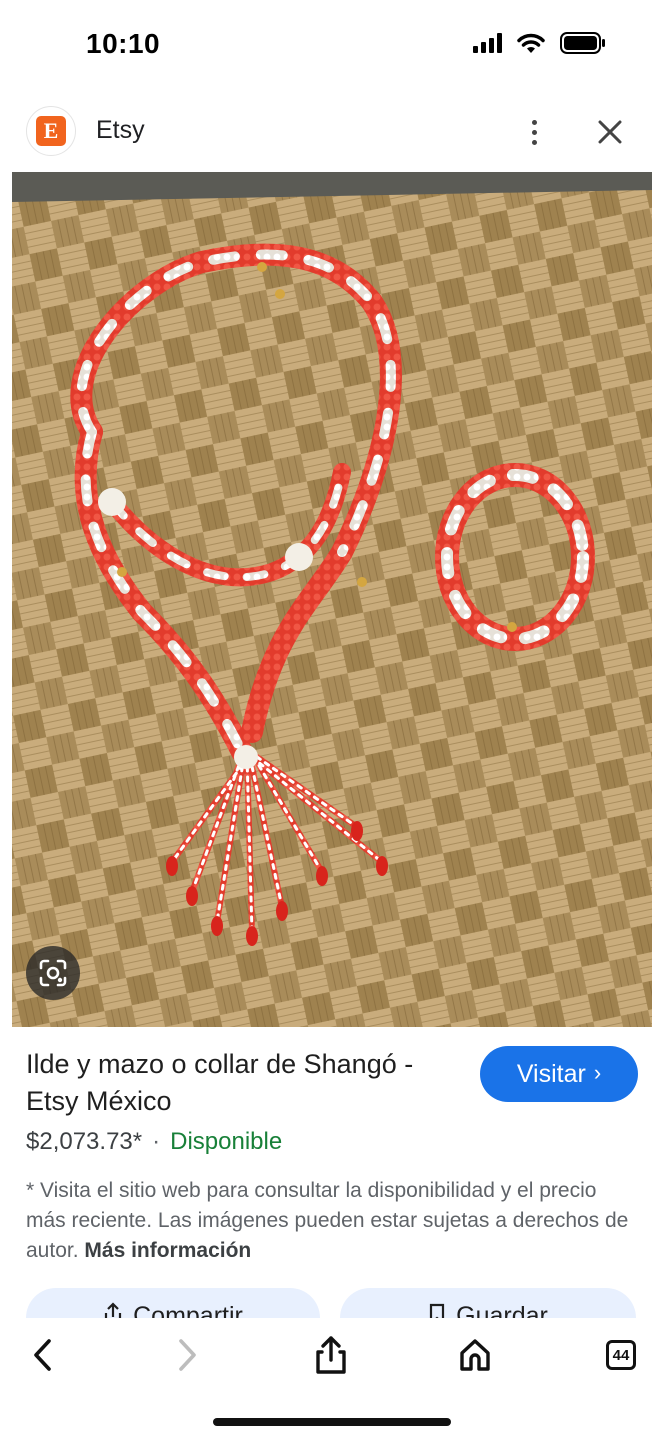 The height and width of the screenshot is (1440, 664). I want to click on share-icon, so click(331, 1355).